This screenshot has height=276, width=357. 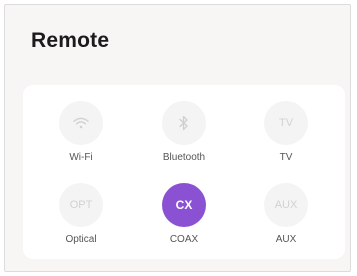 What do you see at coordinates (81, 205) in the screenshot?
I see `optical-icon: OPT` at bounding box center [81, 205].